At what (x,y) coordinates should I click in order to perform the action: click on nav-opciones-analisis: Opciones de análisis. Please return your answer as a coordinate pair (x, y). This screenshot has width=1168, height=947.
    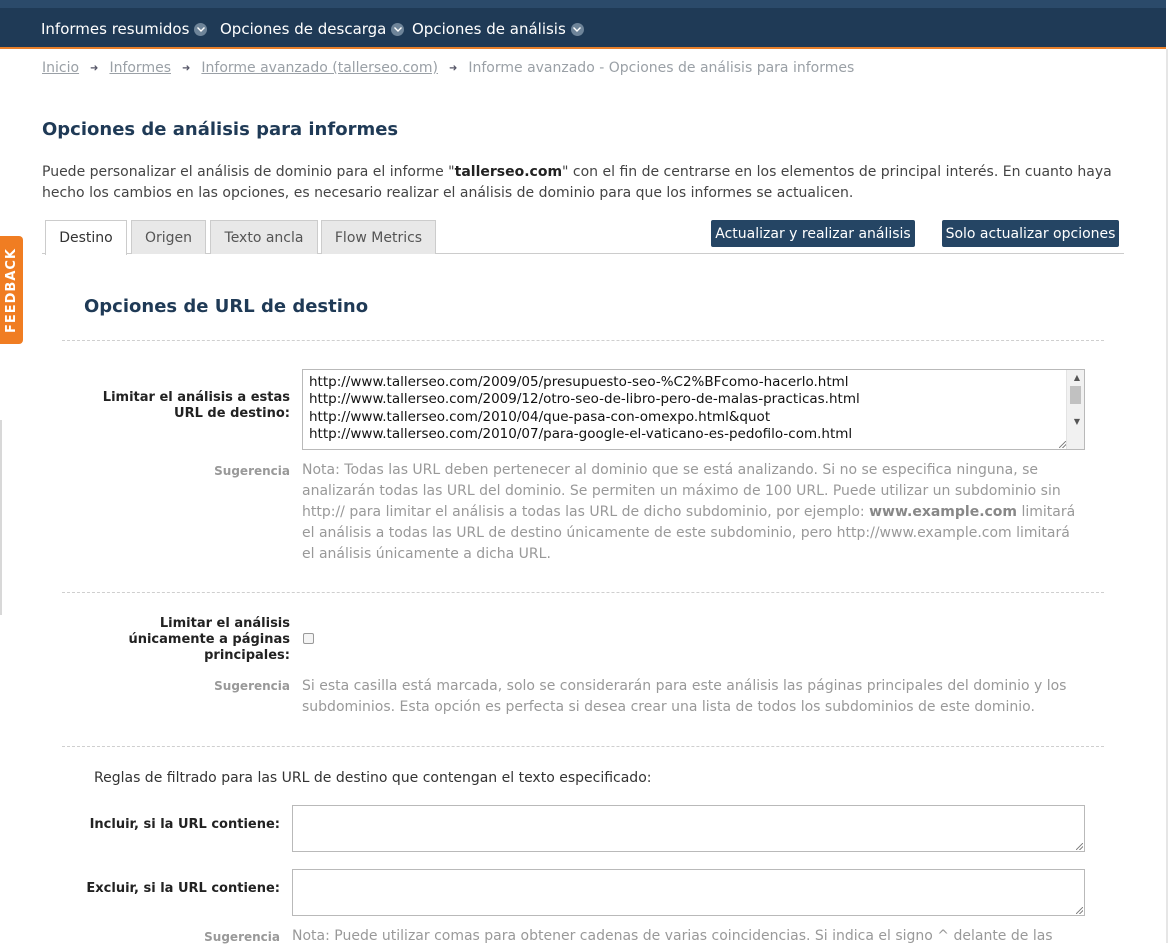
    Looking at the image, I should click on (498, 29).